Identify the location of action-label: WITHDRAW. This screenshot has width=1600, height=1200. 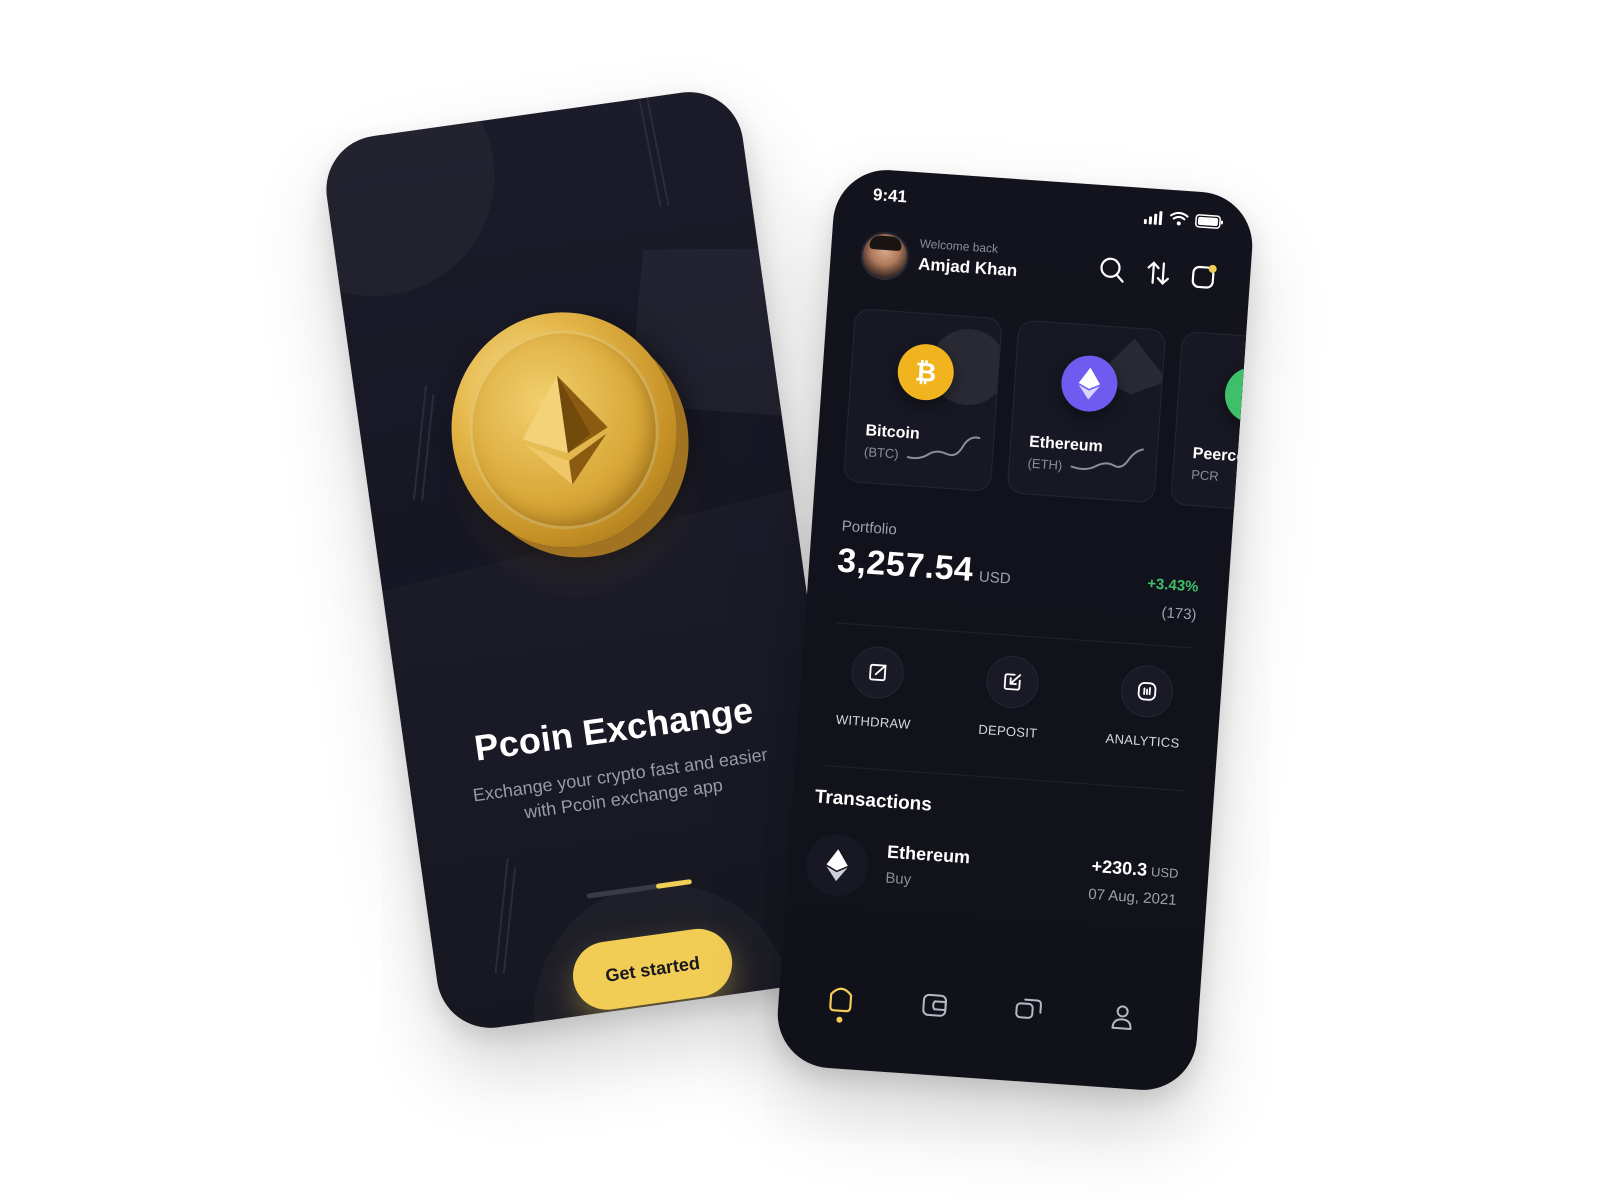
(873, 721).